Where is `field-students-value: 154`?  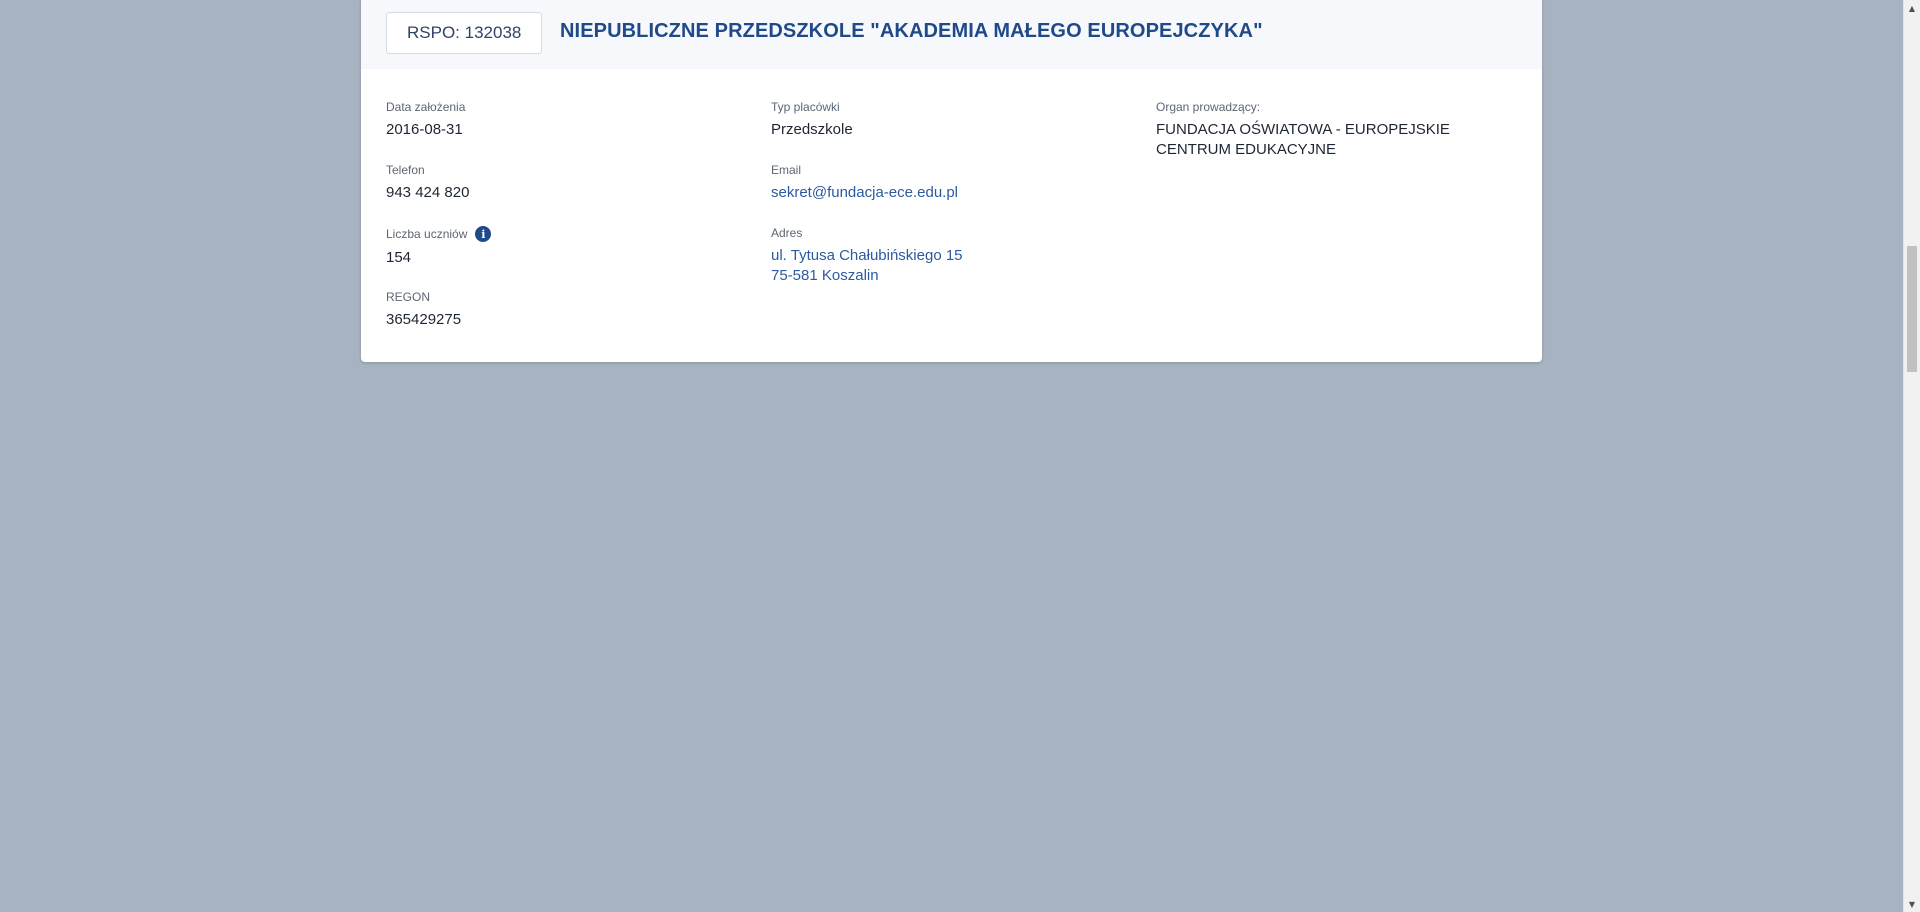 field-students-value: 154 is located at coordinates (399, 257).